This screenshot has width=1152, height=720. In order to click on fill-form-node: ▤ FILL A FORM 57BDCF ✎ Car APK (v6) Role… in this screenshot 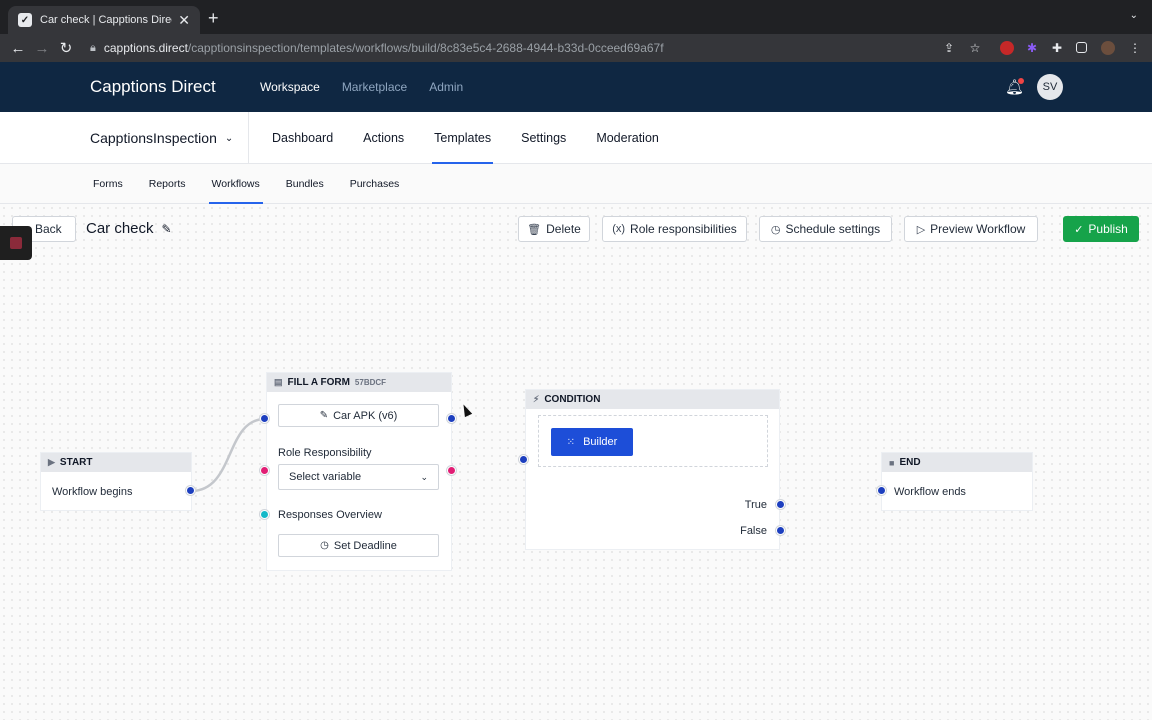, I will do `click(359, 471)`.